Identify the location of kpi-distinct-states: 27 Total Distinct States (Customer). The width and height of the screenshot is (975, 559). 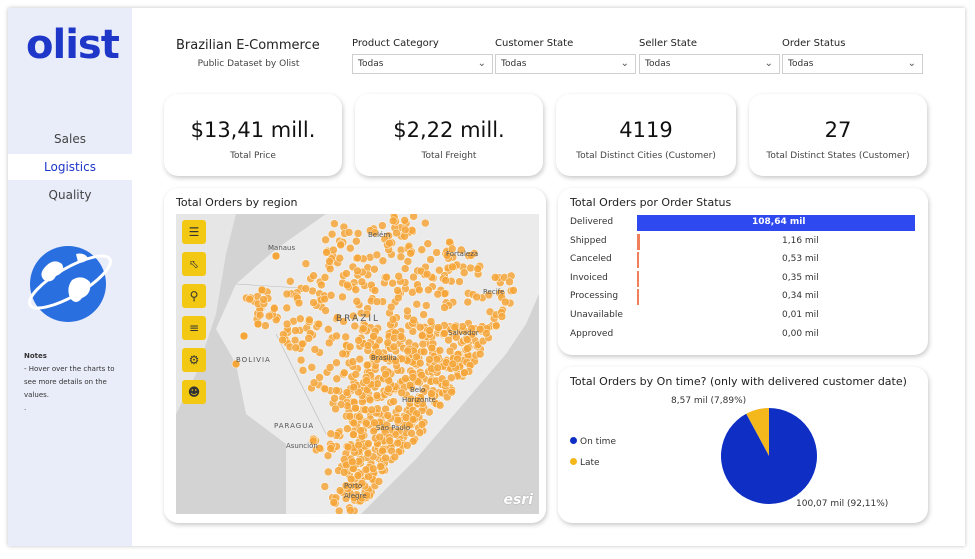
(838, 135).